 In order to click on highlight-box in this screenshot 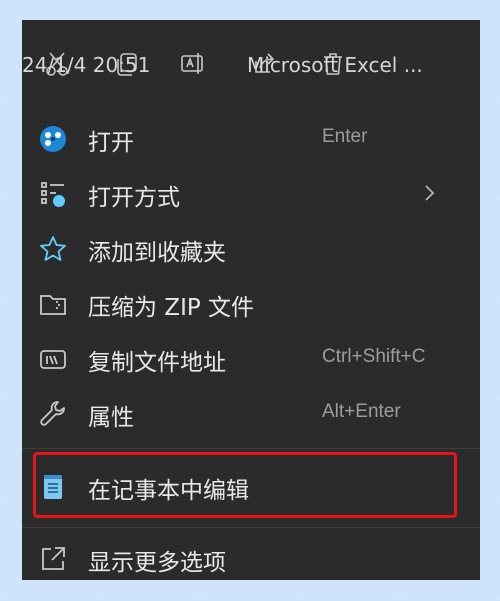, I will do `click(245, 485)`.